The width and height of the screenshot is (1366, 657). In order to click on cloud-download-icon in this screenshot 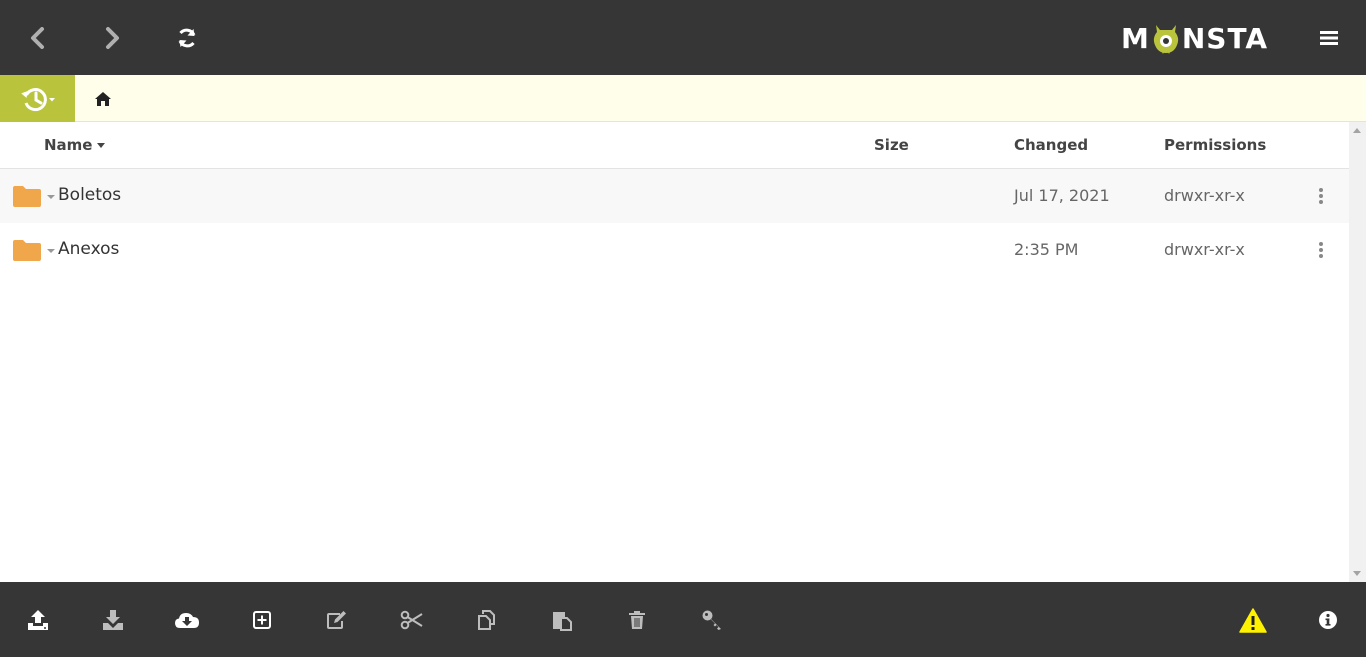, I will do `click(187, 620)`.